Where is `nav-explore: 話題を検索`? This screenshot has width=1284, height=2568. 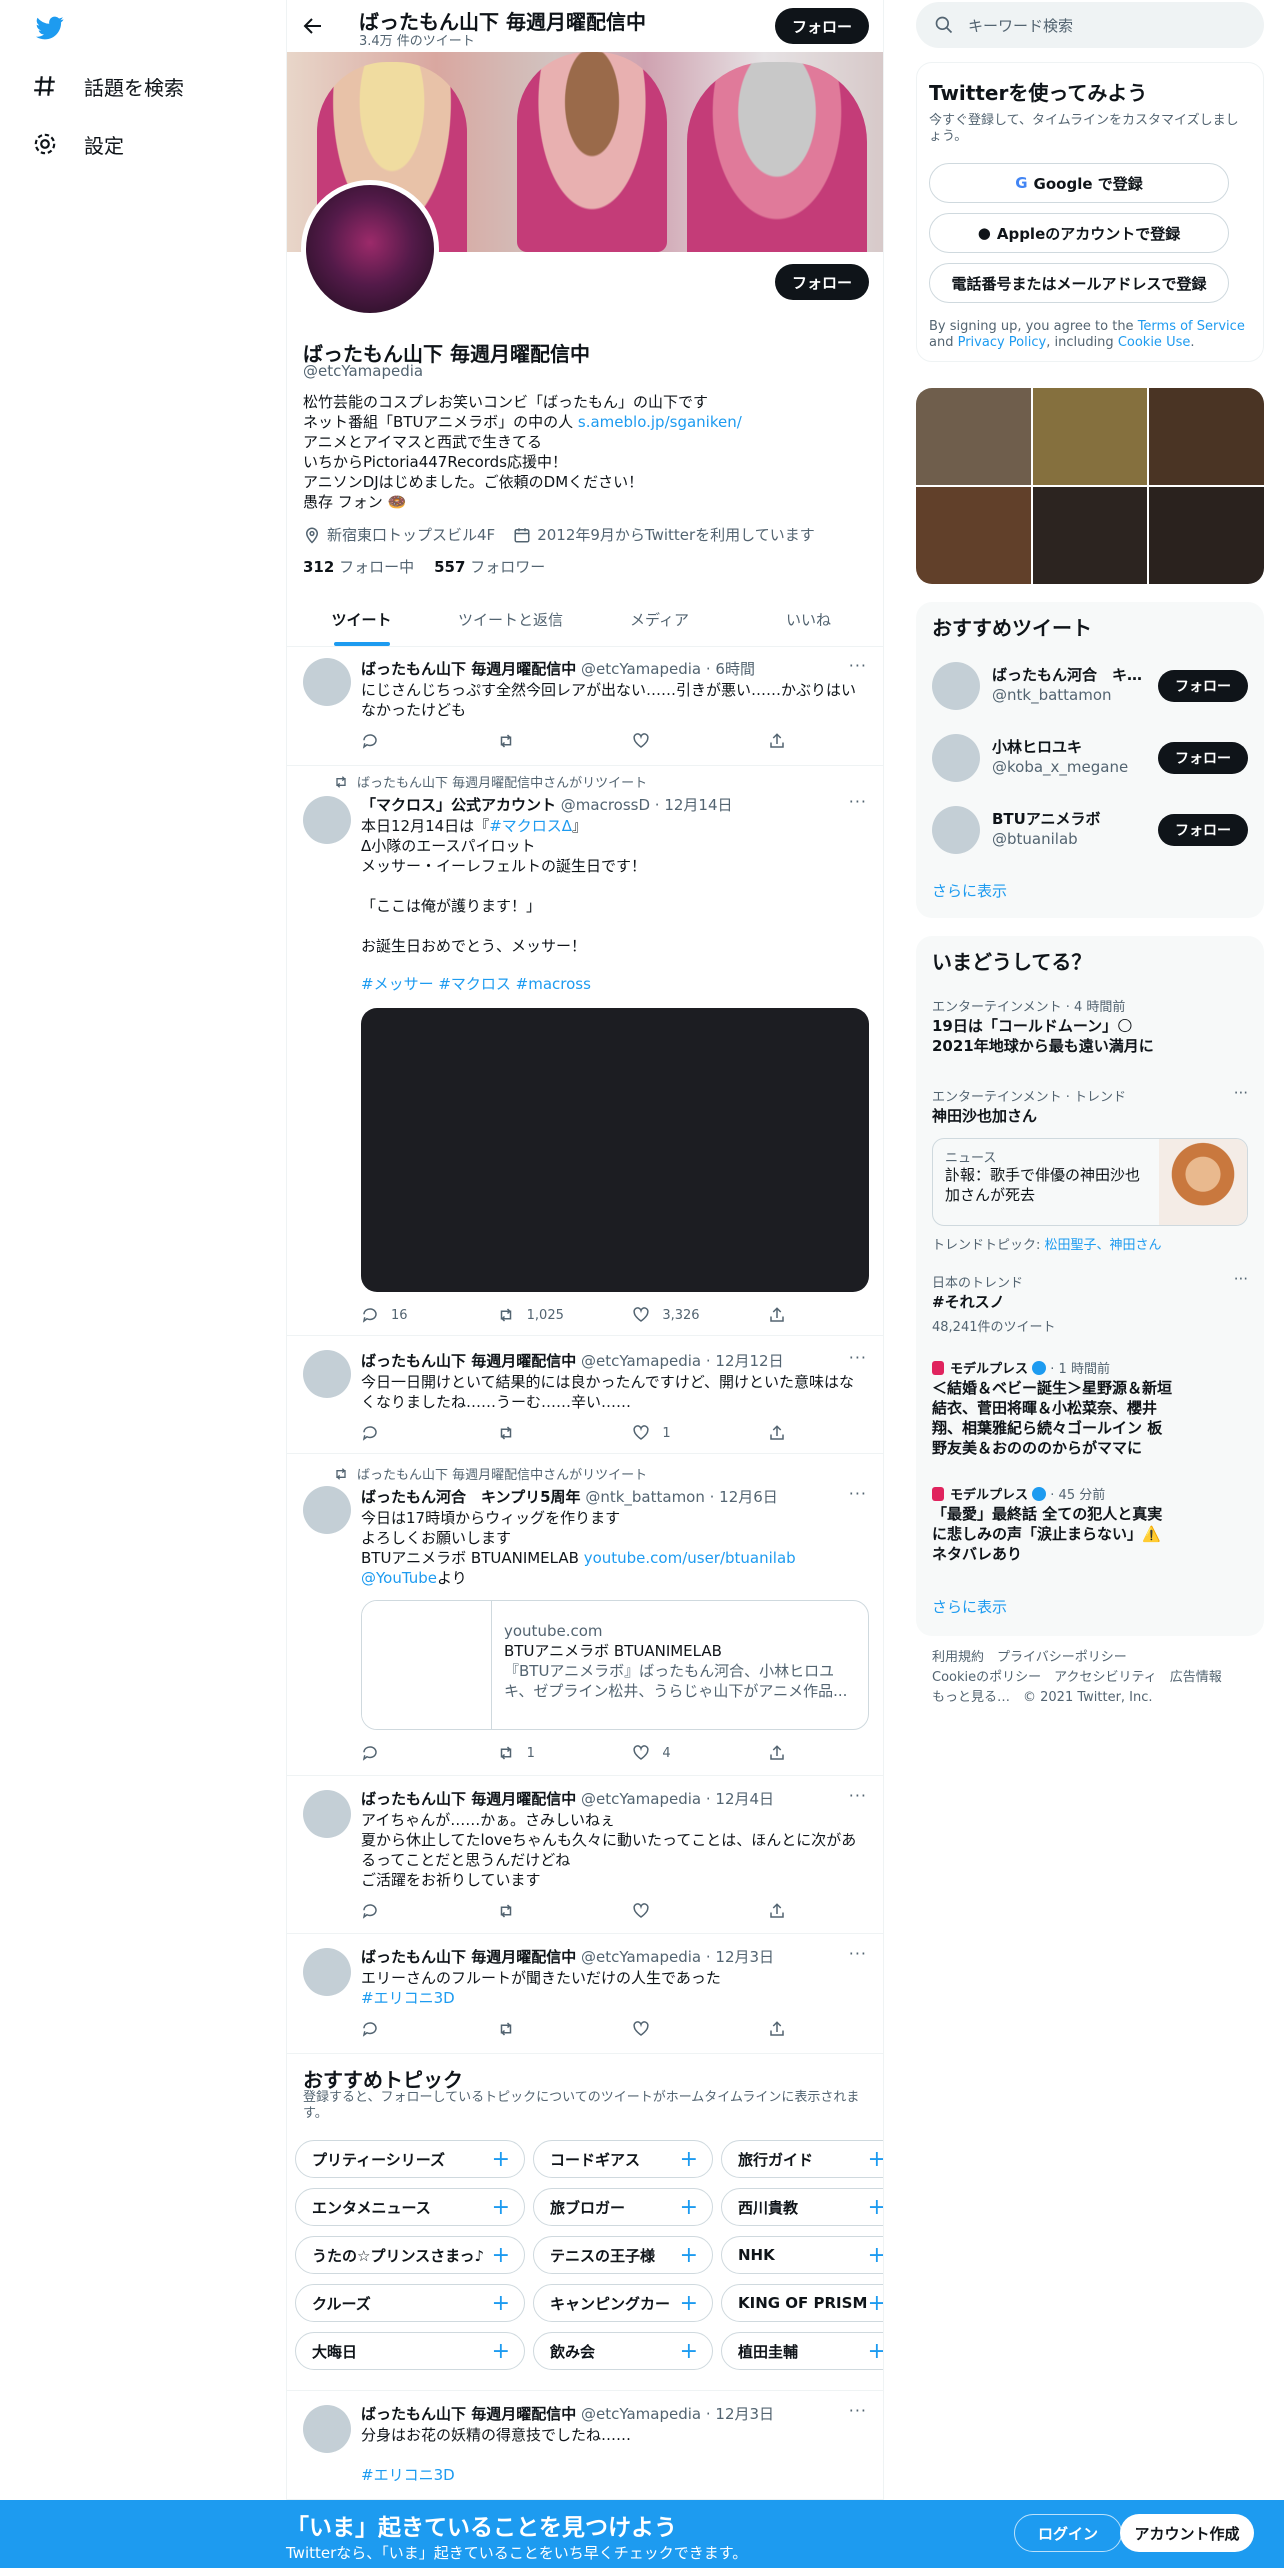 nav-explore: 話題を検索 is located at coordinates (108, 86).